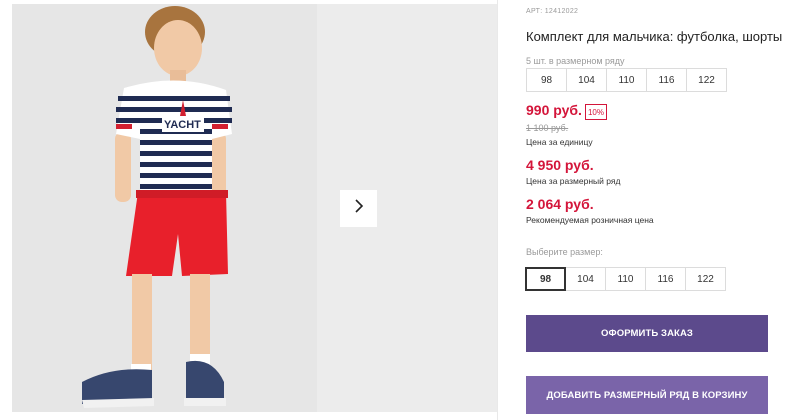 This screenshot has width=800, height=420. Describe the element at coordinates (665, 279) in the screenshot. I see `size-option-116: 116` at that location.